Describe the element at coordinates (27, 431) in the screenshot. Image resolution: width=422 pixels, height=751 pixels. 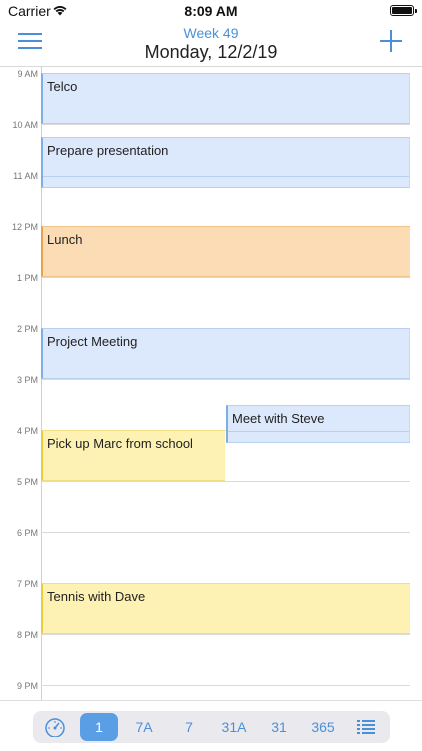
I see `hour-label: 4 PM` at that location.